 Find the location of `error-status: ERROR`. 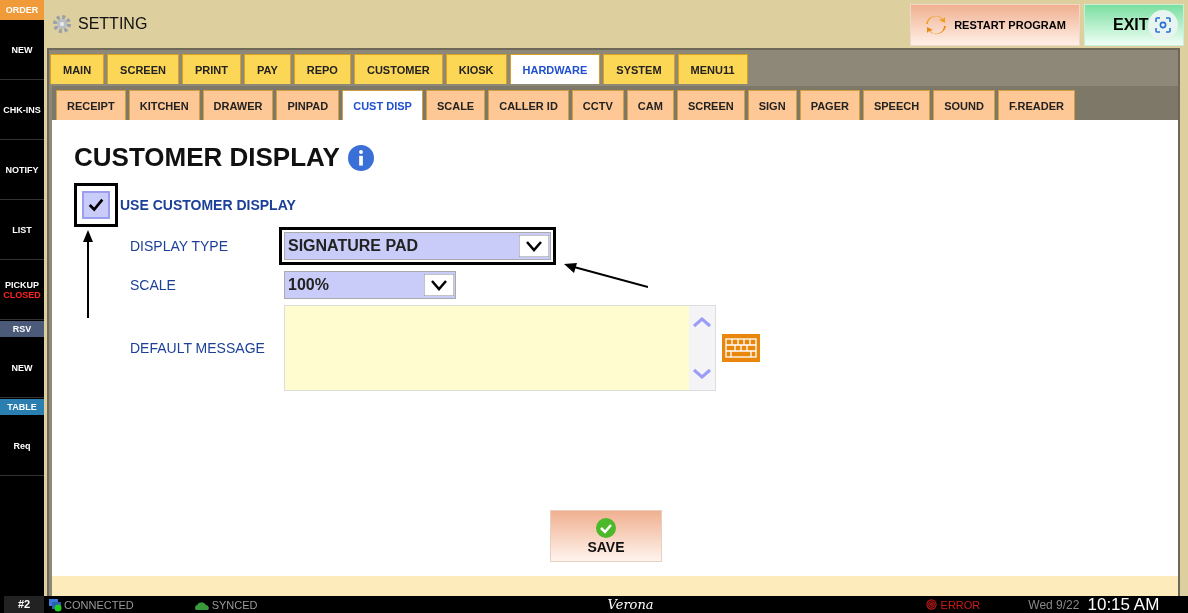

error-status: ERROR is located at coordinates (960, 604).